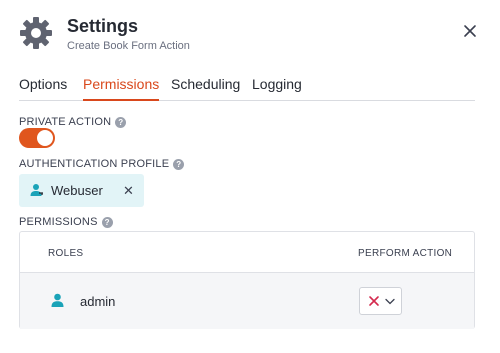  I want to click on column-header-perform-action: PERFORM ACTION, so click(405, 253).